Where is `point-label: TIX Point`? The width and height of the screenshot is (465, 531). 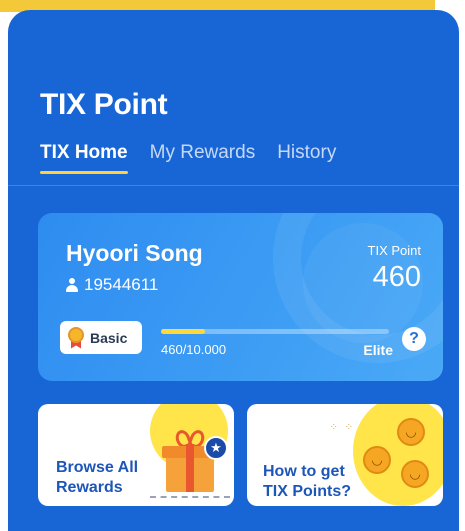 point-label: TIX Point is located at coordinates (394, 250).